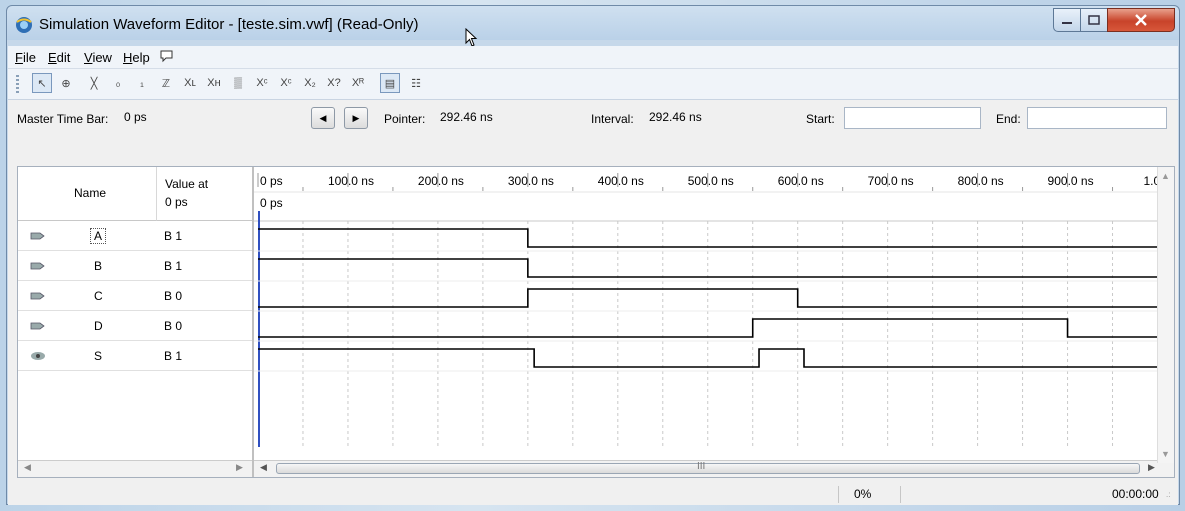 Image resolution: width=1185 pixels, height=511 pixels. What do you see at coordinates (98, 356) in the screenshot?
I see `signal-name: S` at bounding box center [98, 356].